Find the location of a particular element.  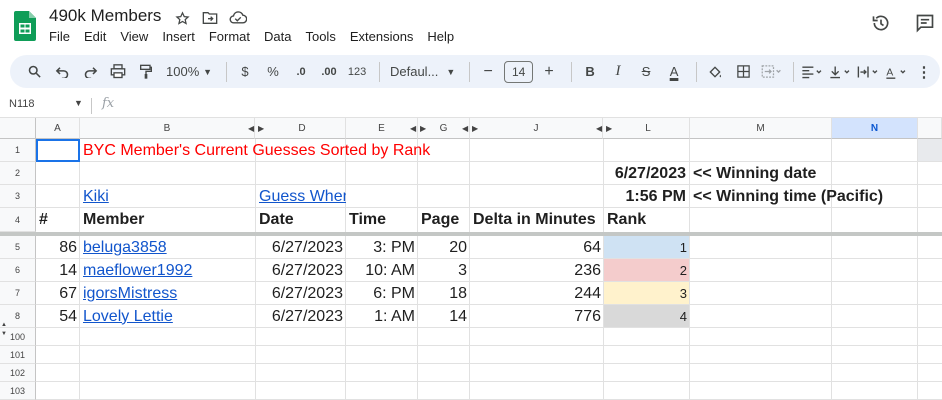

column-header-d: D is located at coordinates (302, 128).